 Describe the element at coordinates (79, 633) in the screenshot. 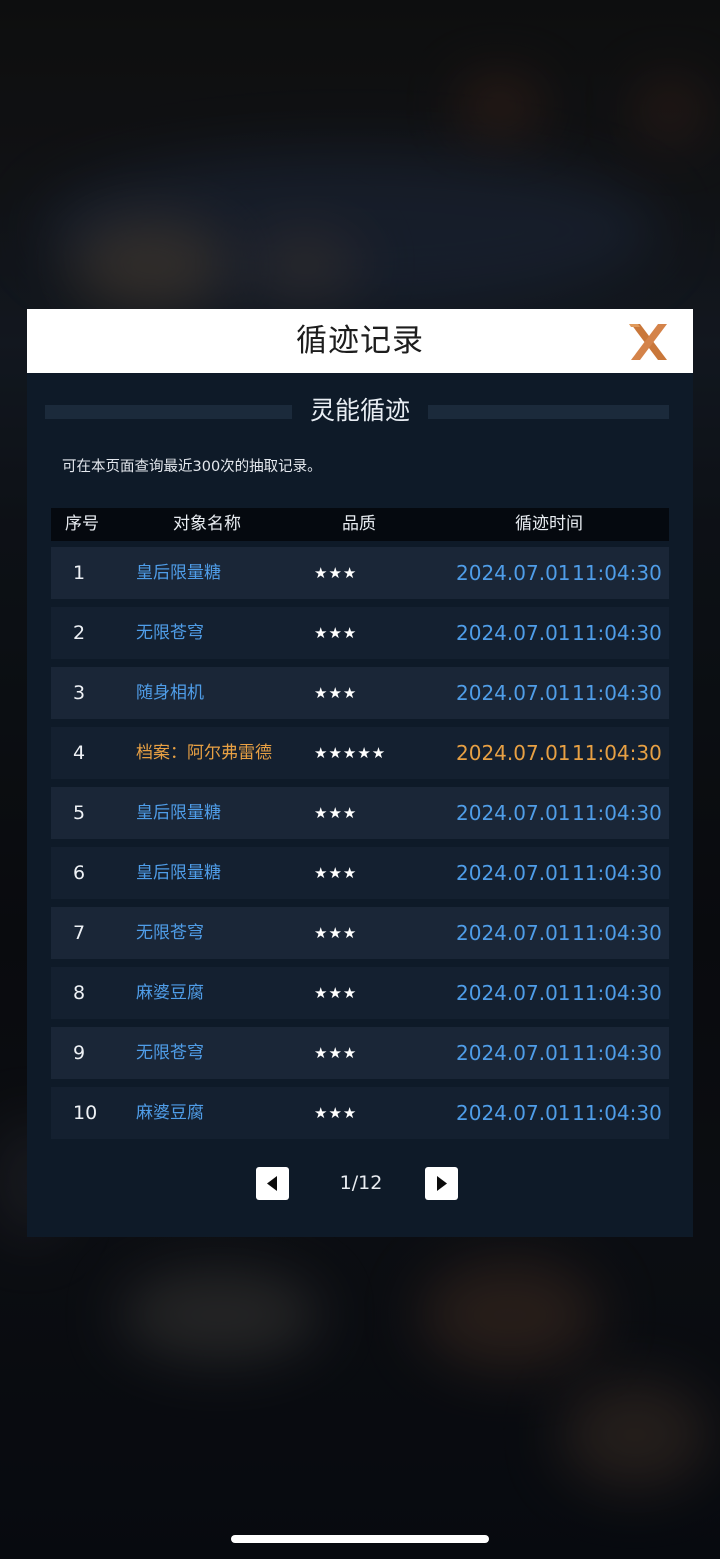

I see `row-index: 2` at that location.